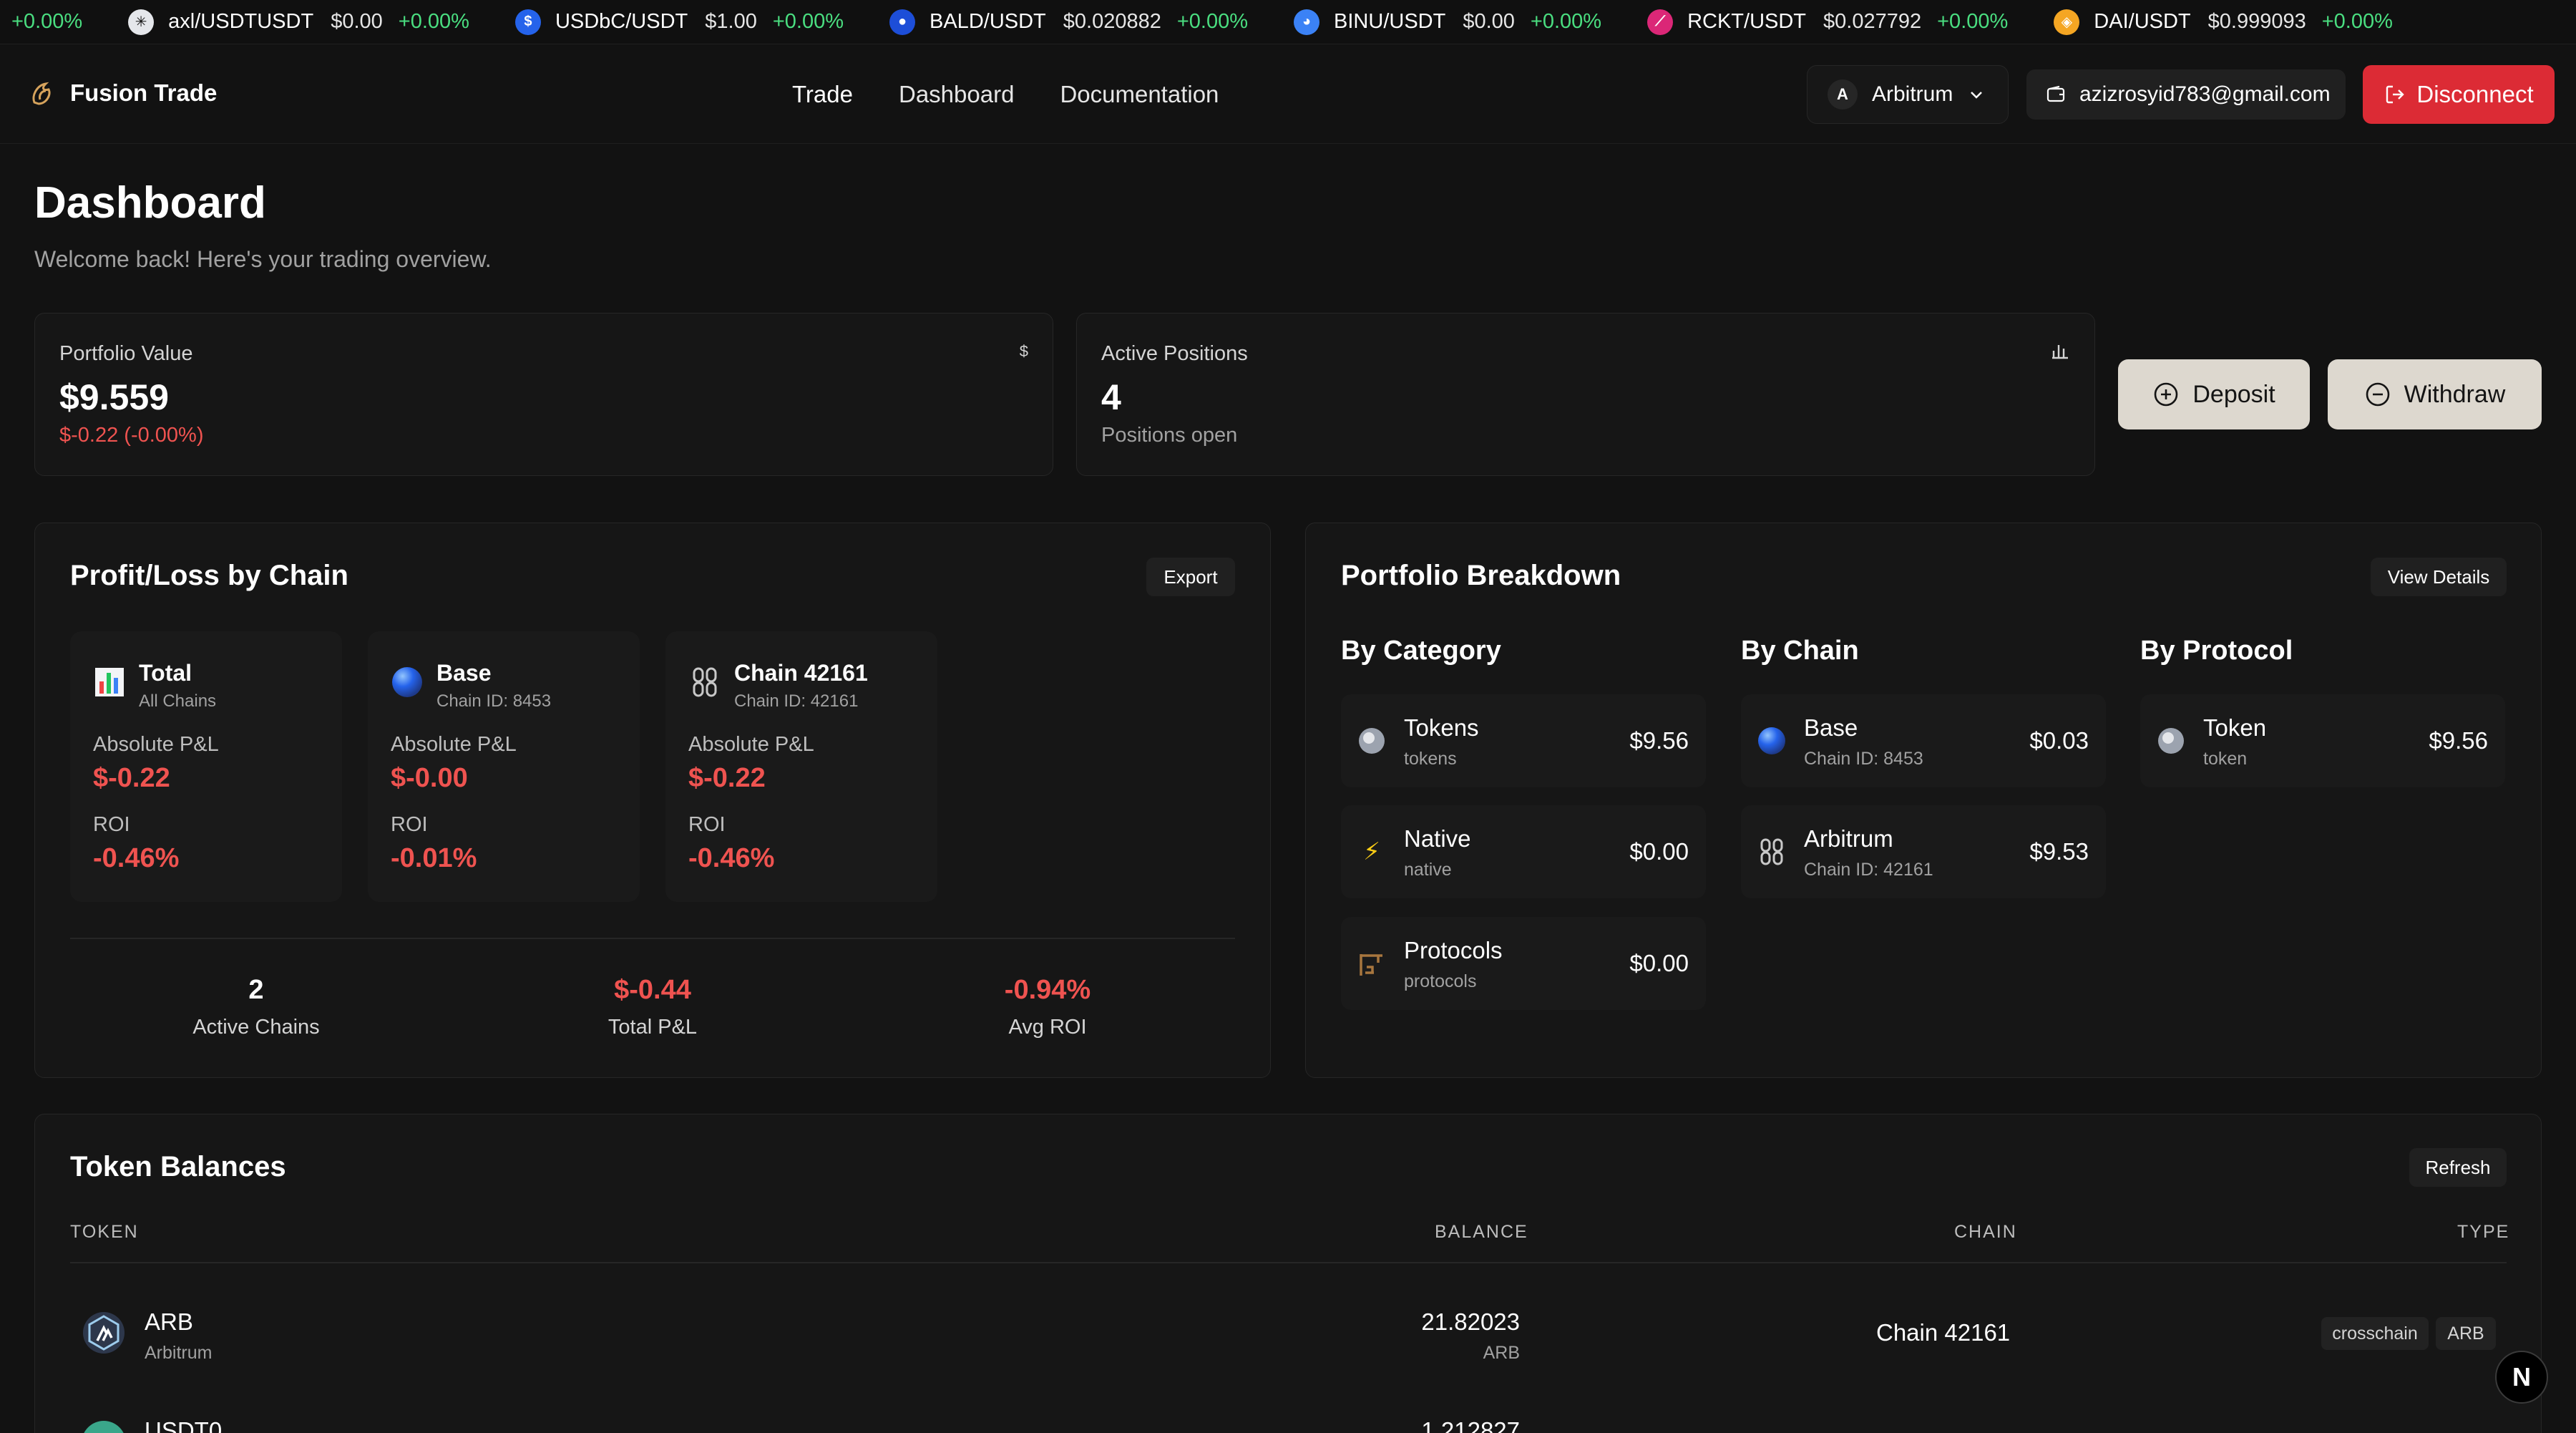  Describe the element at coordinates (1985, 1232) in the screenshot. I see `col-header-chain: CHAIN` at that location.